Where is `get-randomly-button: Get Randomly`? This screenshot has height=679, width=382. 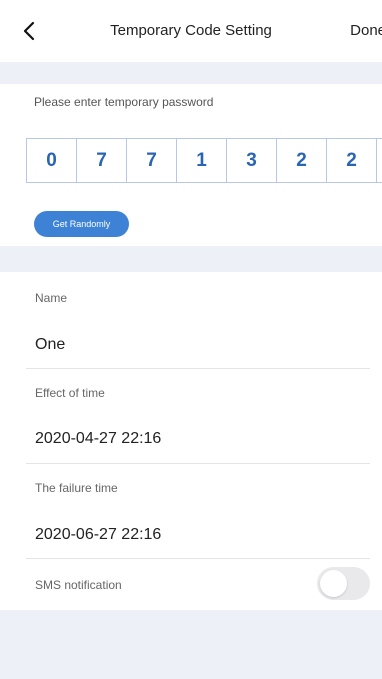 get-randomly-button: Get Randomly is located at coordinates (81, 224).